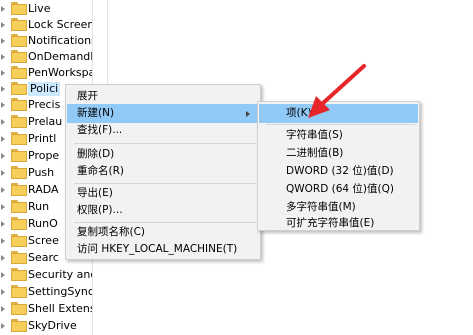  I want to click on tree-item-settingsync: SettingSync, so click(46, 292).